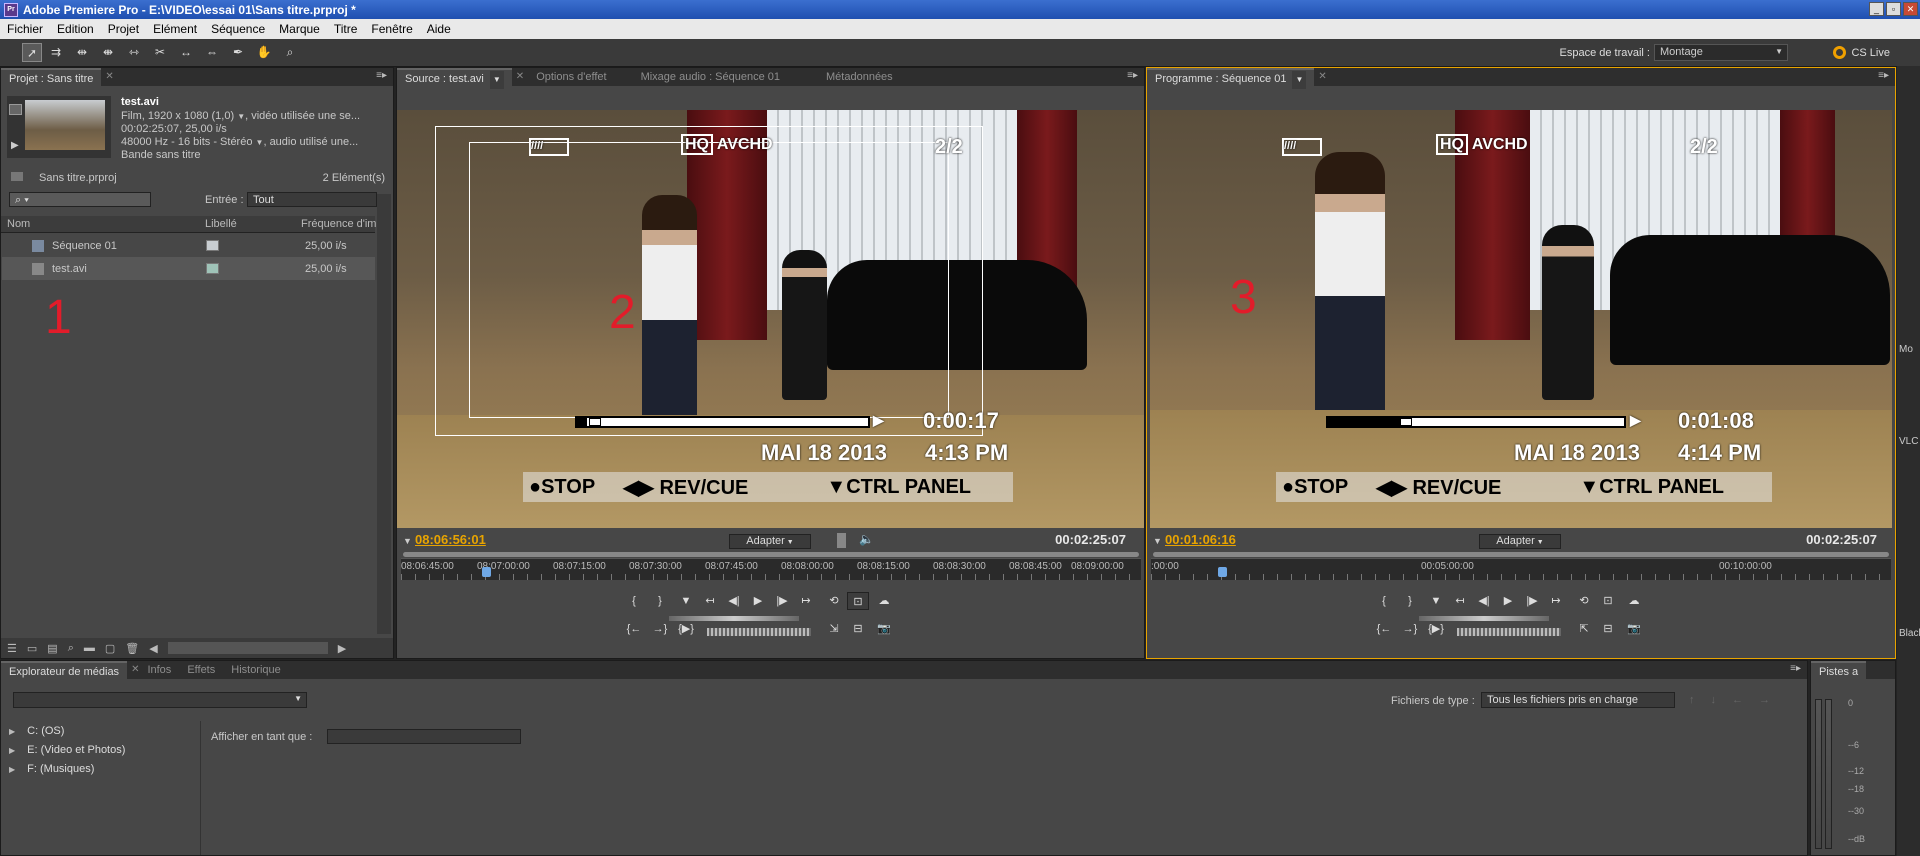 The image size is (1920, 856). I want to click on drive-f: ▶ F: (Musiques), so click(51, 769).